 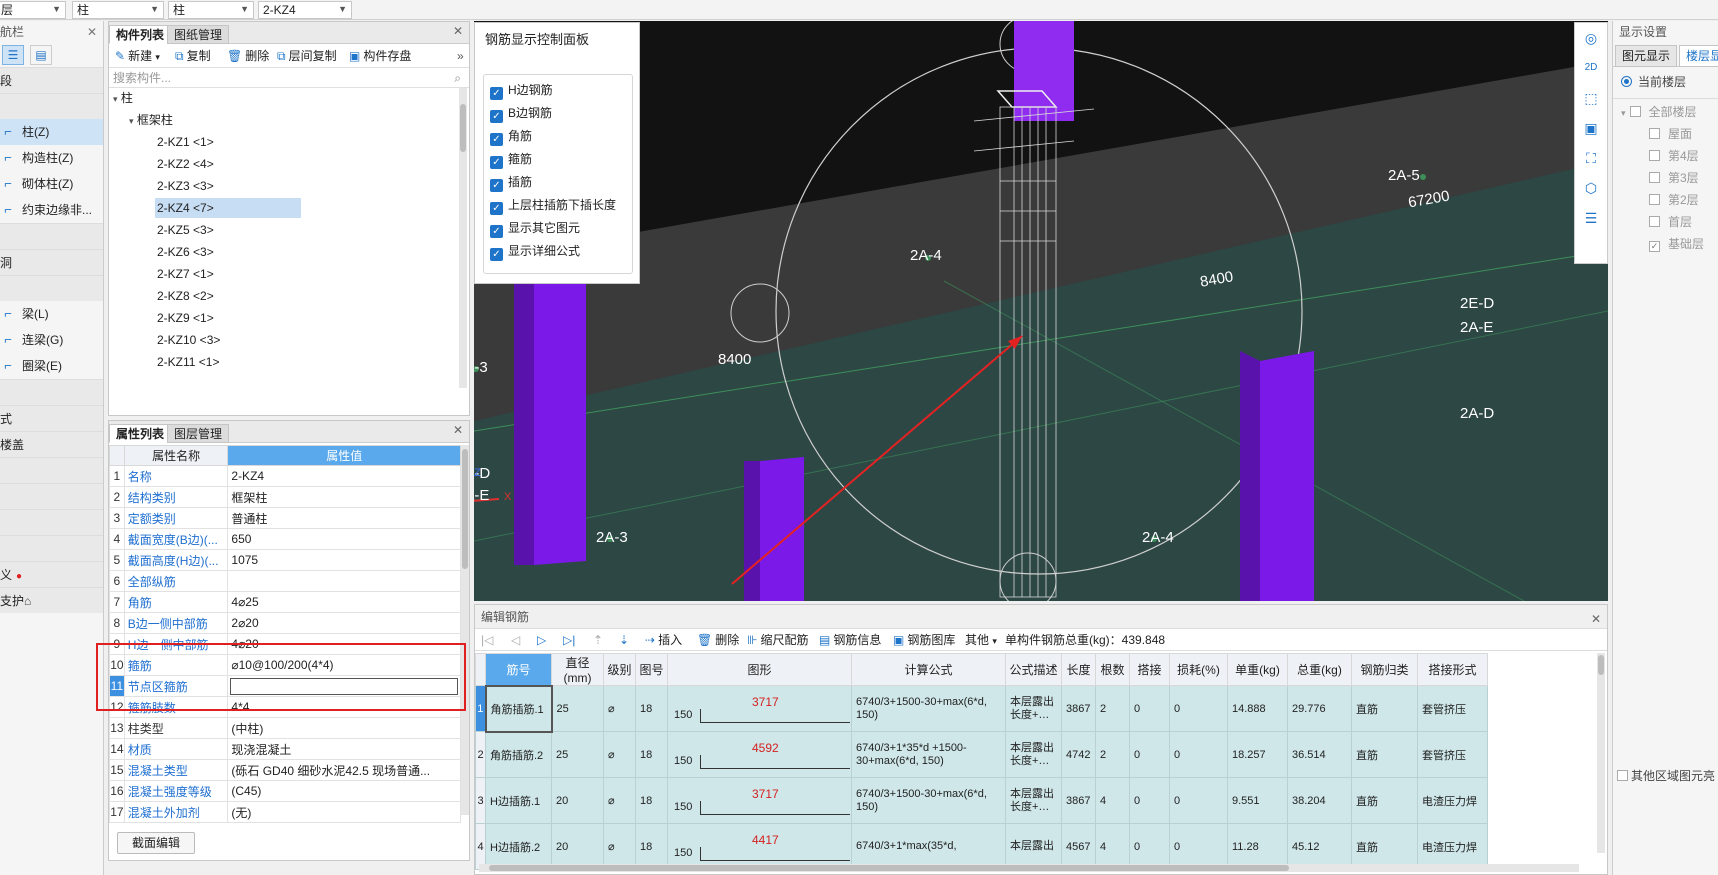 I want to click on rebar-hscrollbar, so click(x=1029, y=868).